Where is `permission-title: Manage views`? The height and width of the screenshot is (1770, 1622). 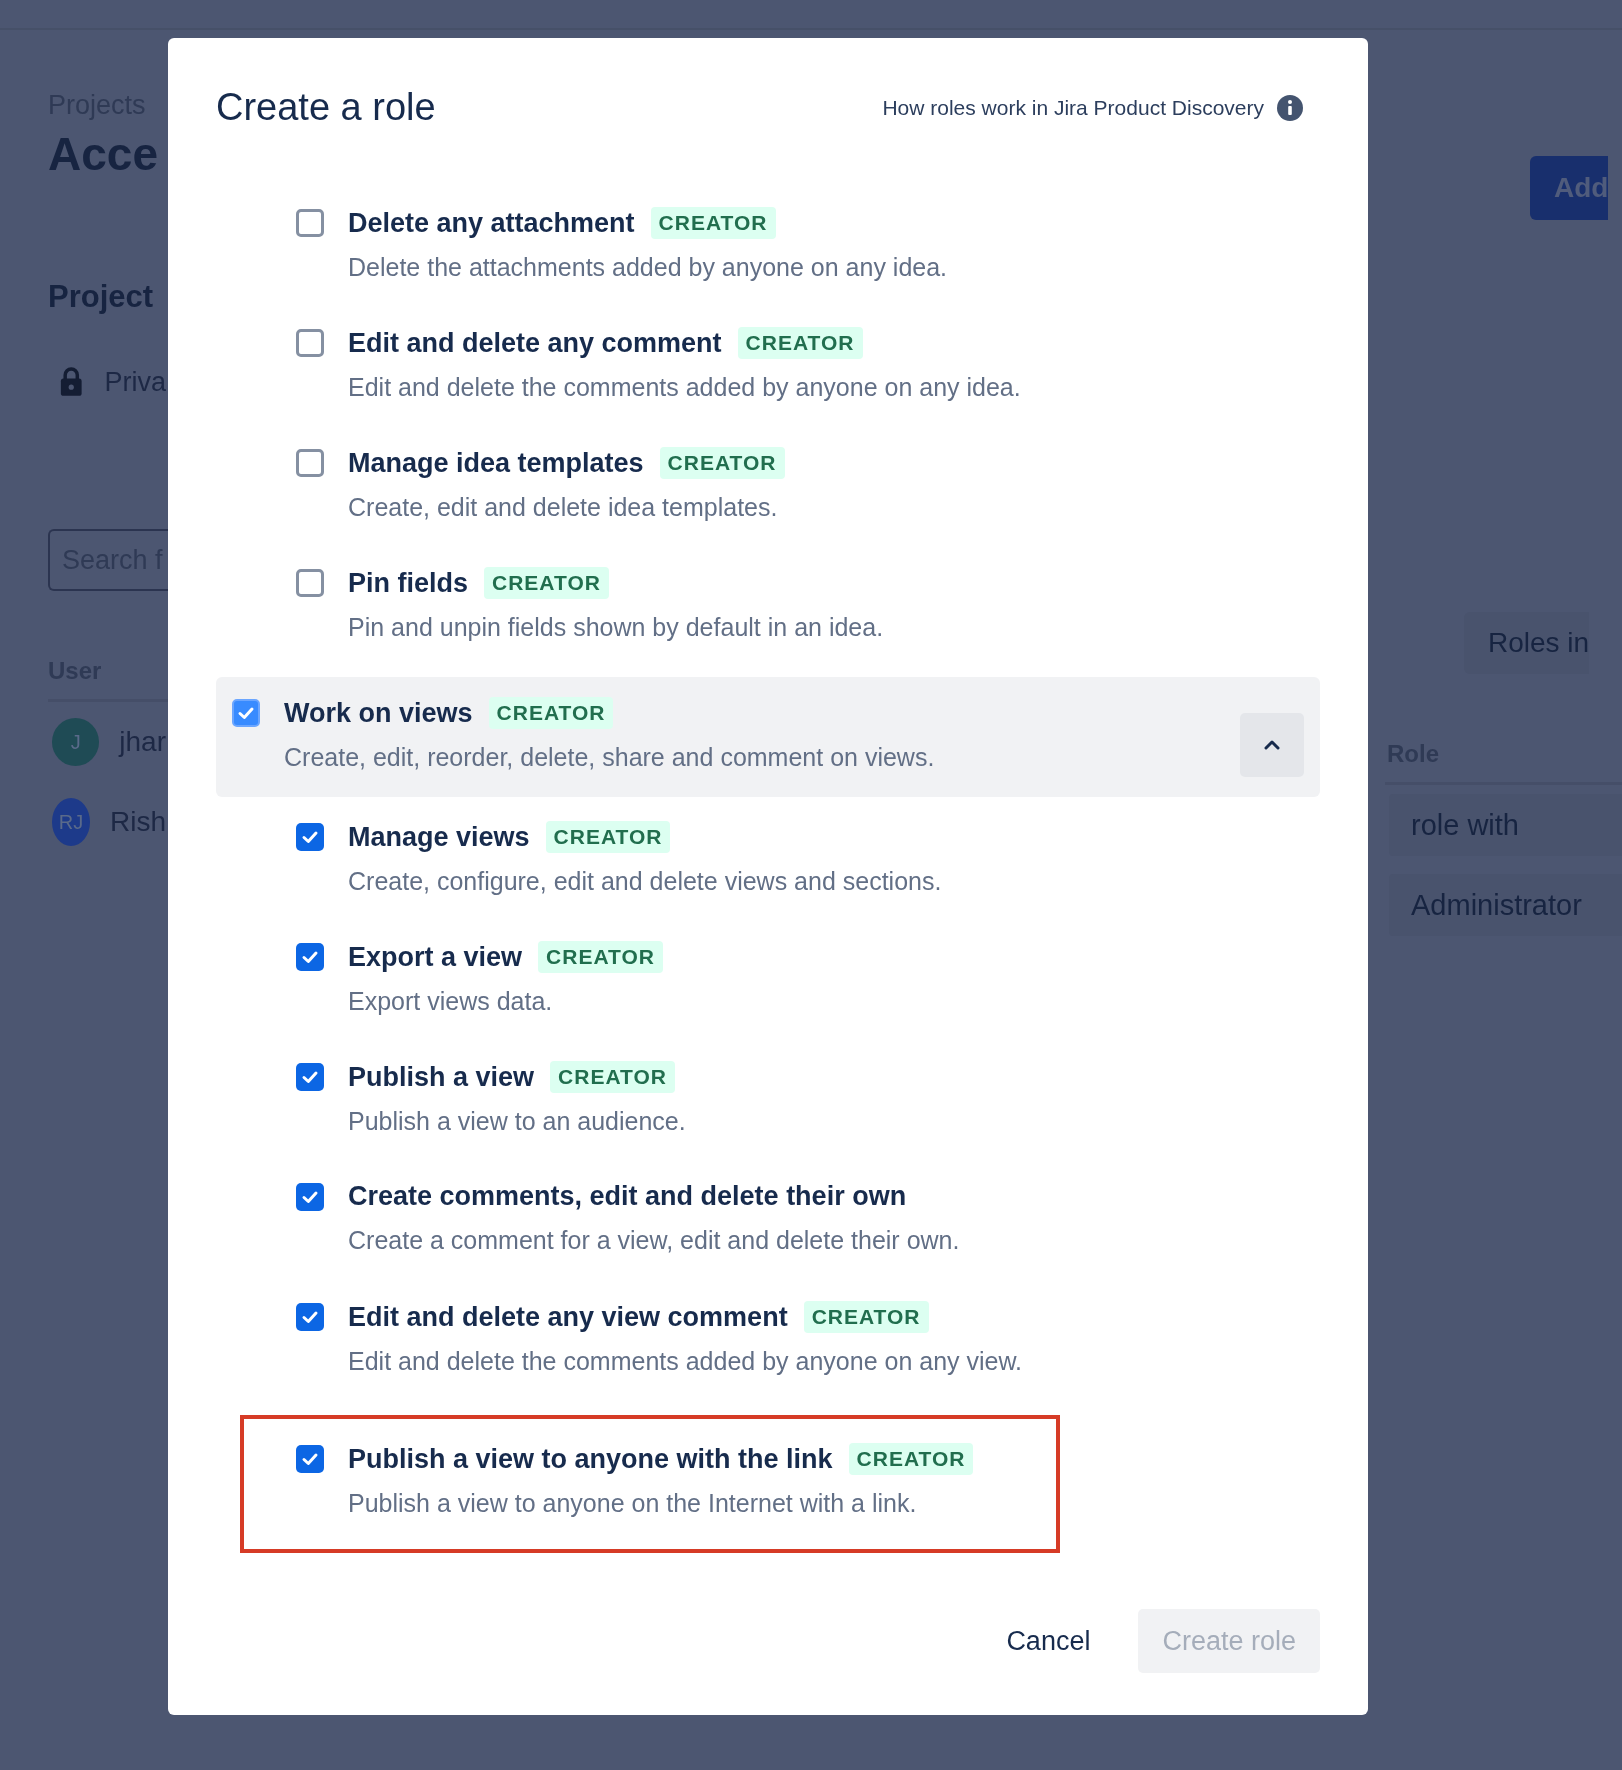 permission-title: Manage views is located at coordinates (439, 837).